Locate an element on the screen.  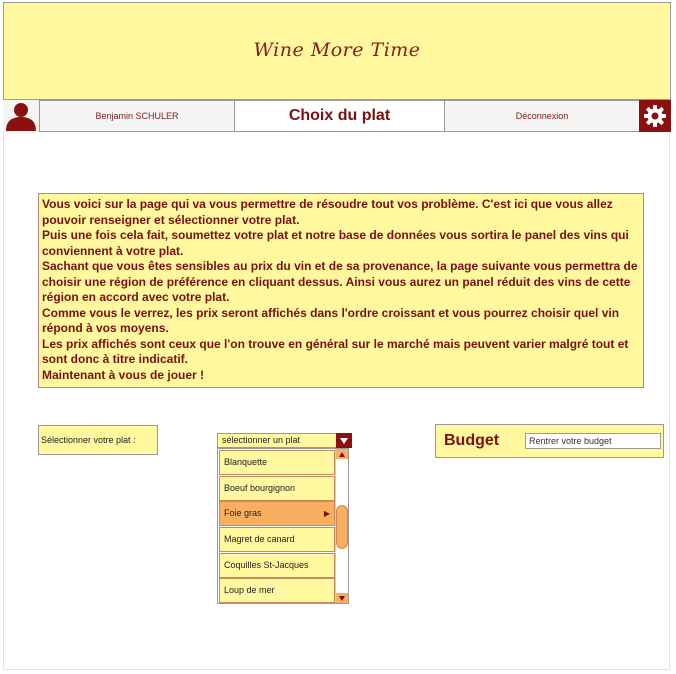
chevron-up-icon is located at coordinates (342, 454).